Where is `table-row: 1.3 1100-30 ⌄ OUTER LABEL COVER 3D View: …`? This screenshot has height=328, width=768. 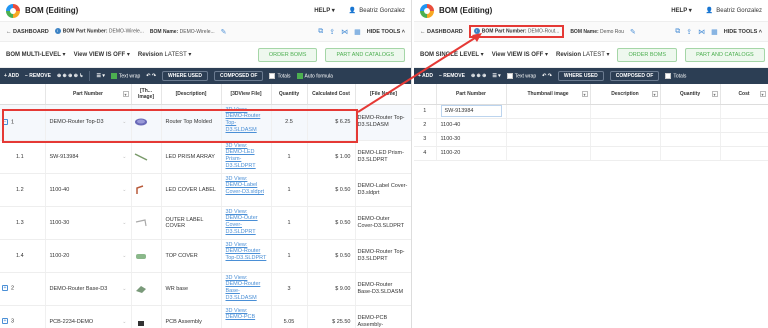
table-row: 1.3 1100-30 ⌄ OUTER LABEL COVER 3D View: … is located at coordinates (205, 223).